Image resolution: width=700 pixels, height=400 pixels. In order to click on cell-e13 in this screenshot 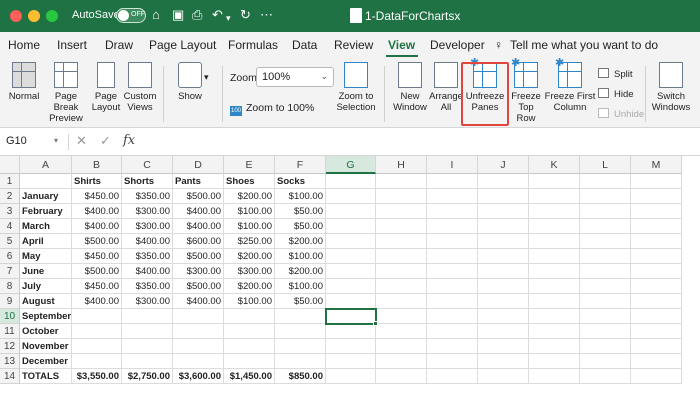, I will do `click(249, 361)`.